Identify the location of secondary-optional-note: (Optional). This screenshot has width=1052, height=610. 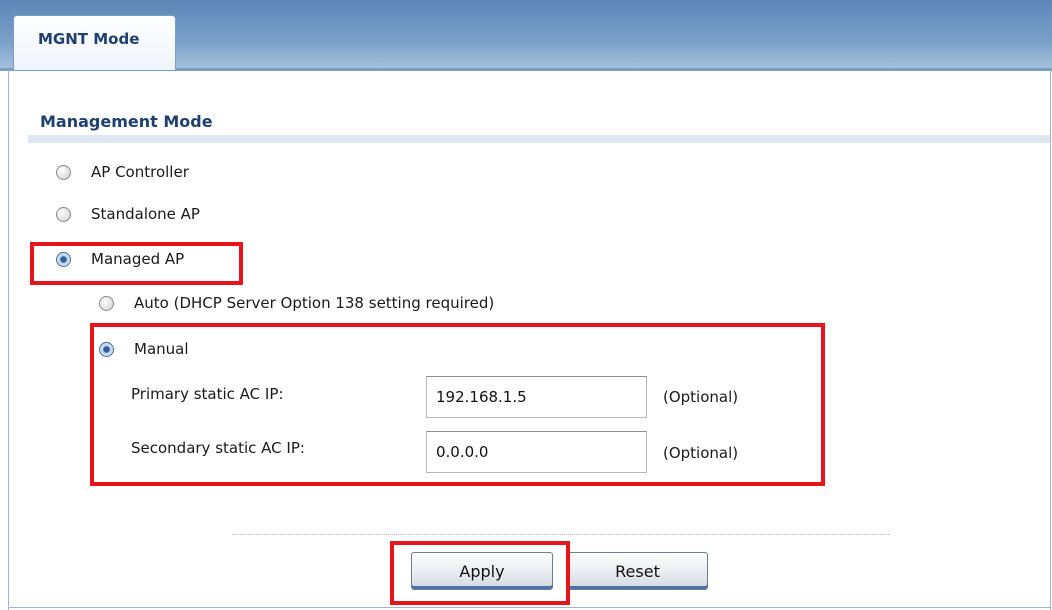
(701, 453).